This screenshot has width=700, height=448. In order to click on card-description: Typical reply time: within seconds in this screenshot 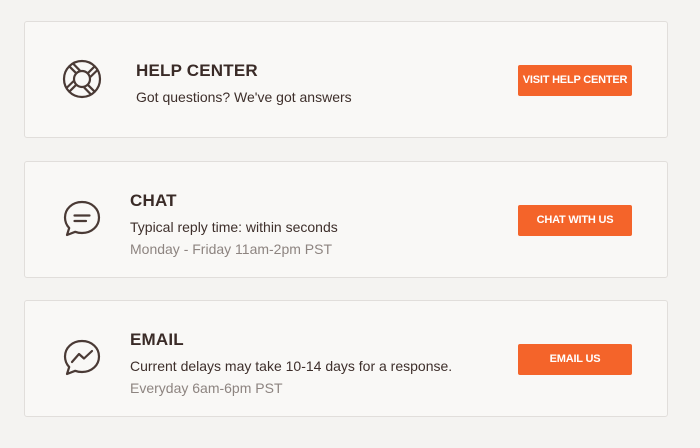, I will do `click(234, 227)`.